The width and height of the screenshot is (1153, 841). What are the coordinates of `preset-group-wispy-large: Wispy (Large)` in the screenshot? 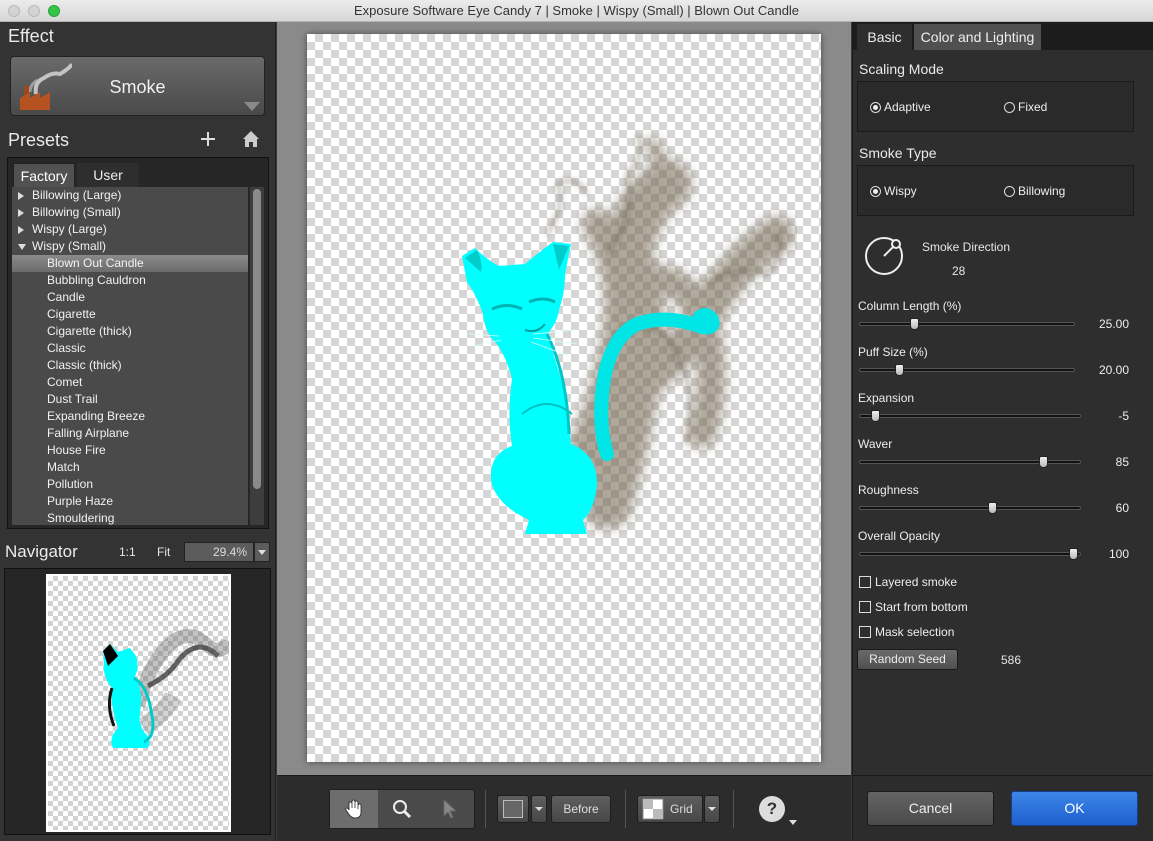 It's located at (130, 229).